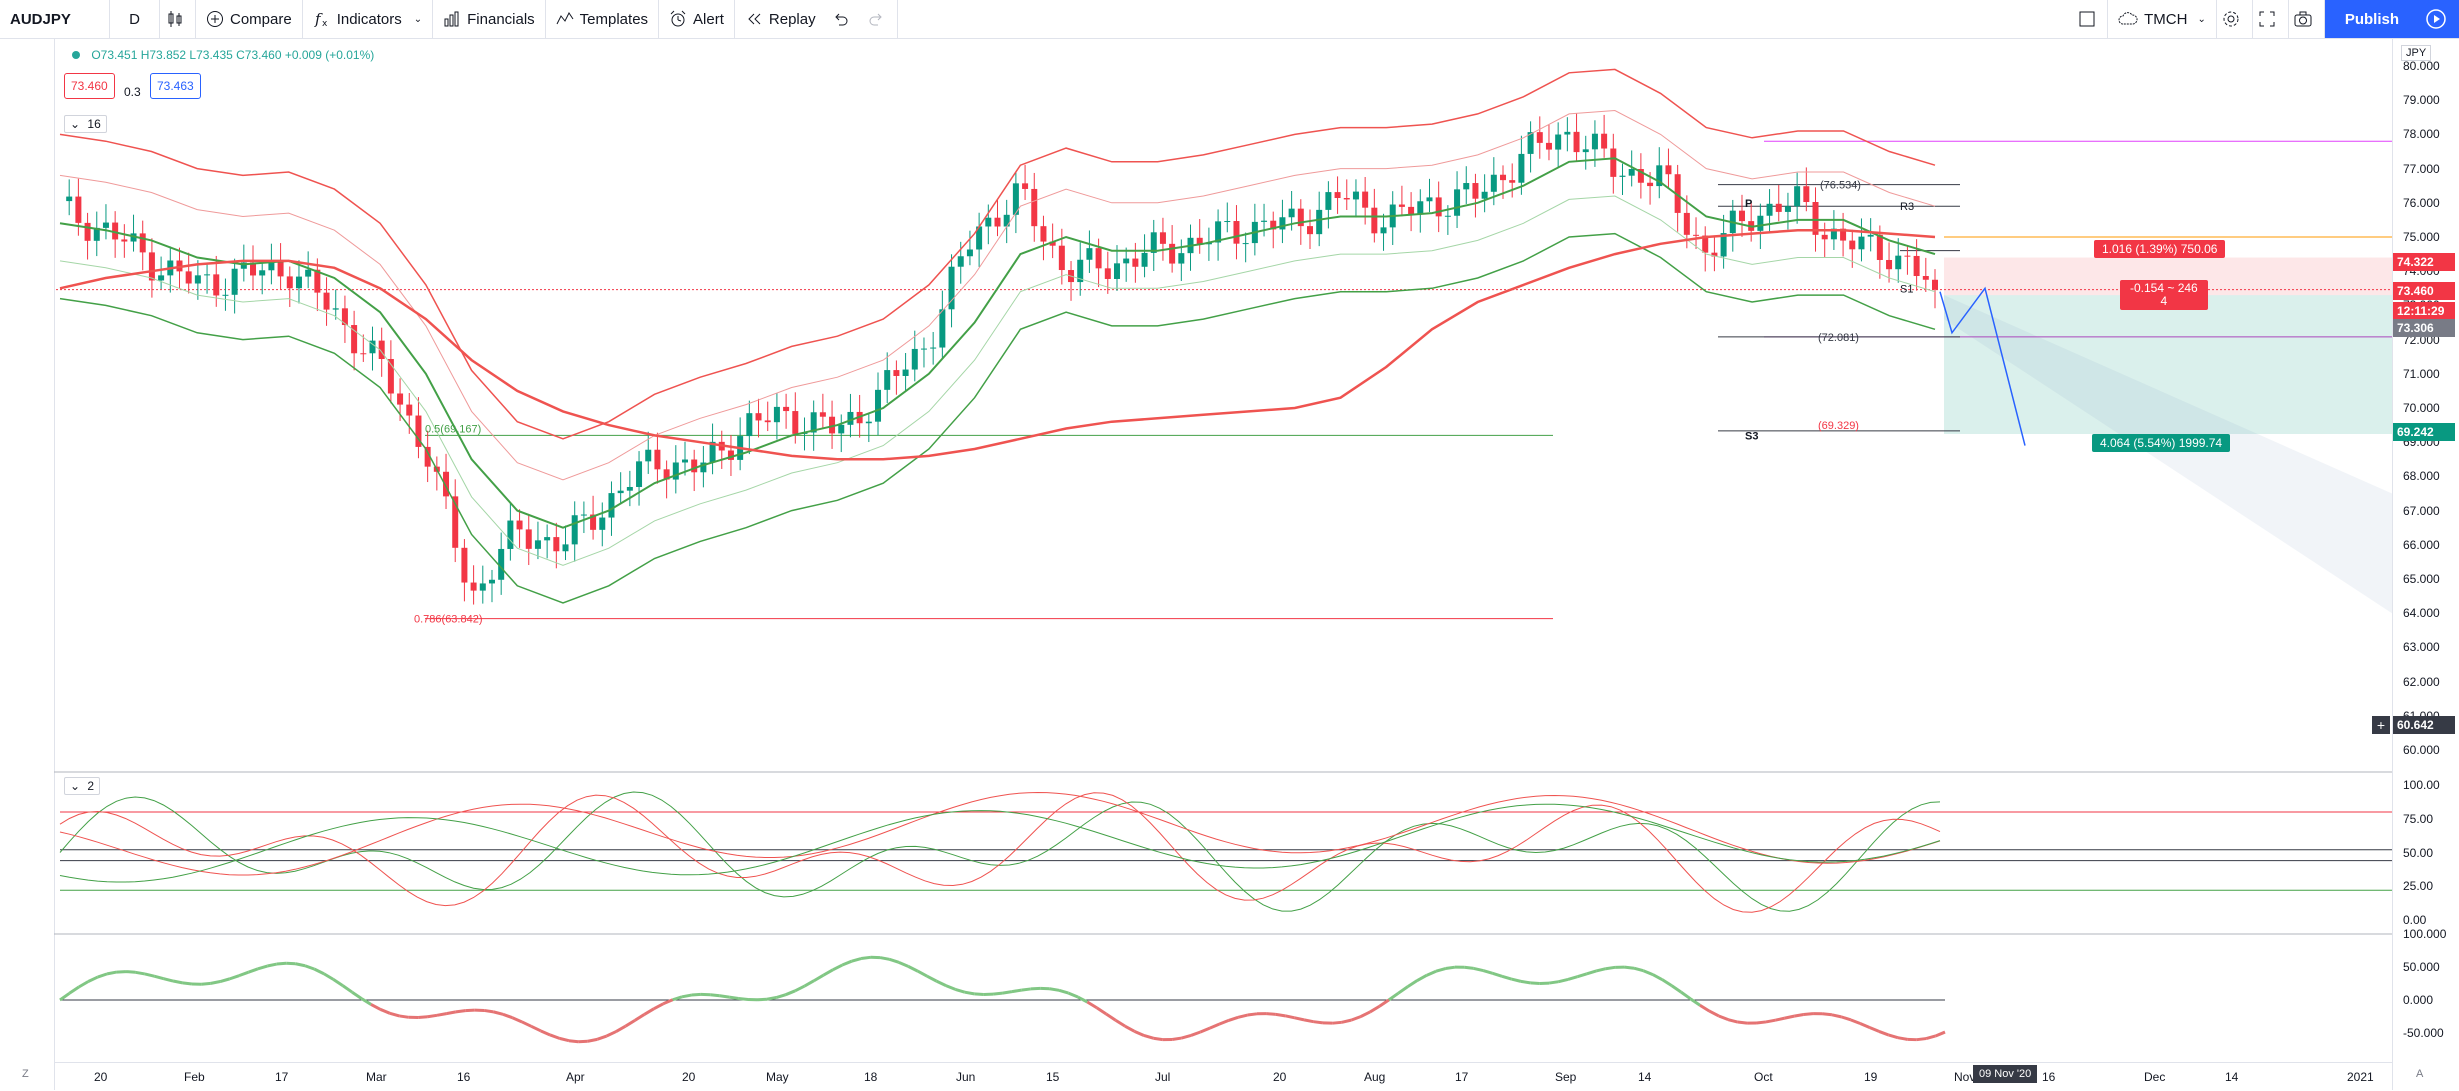  What do you see at coordinates (2307, 19) in the screenshot?
I see `snapshot-button` at bounding box center [2307, 19].